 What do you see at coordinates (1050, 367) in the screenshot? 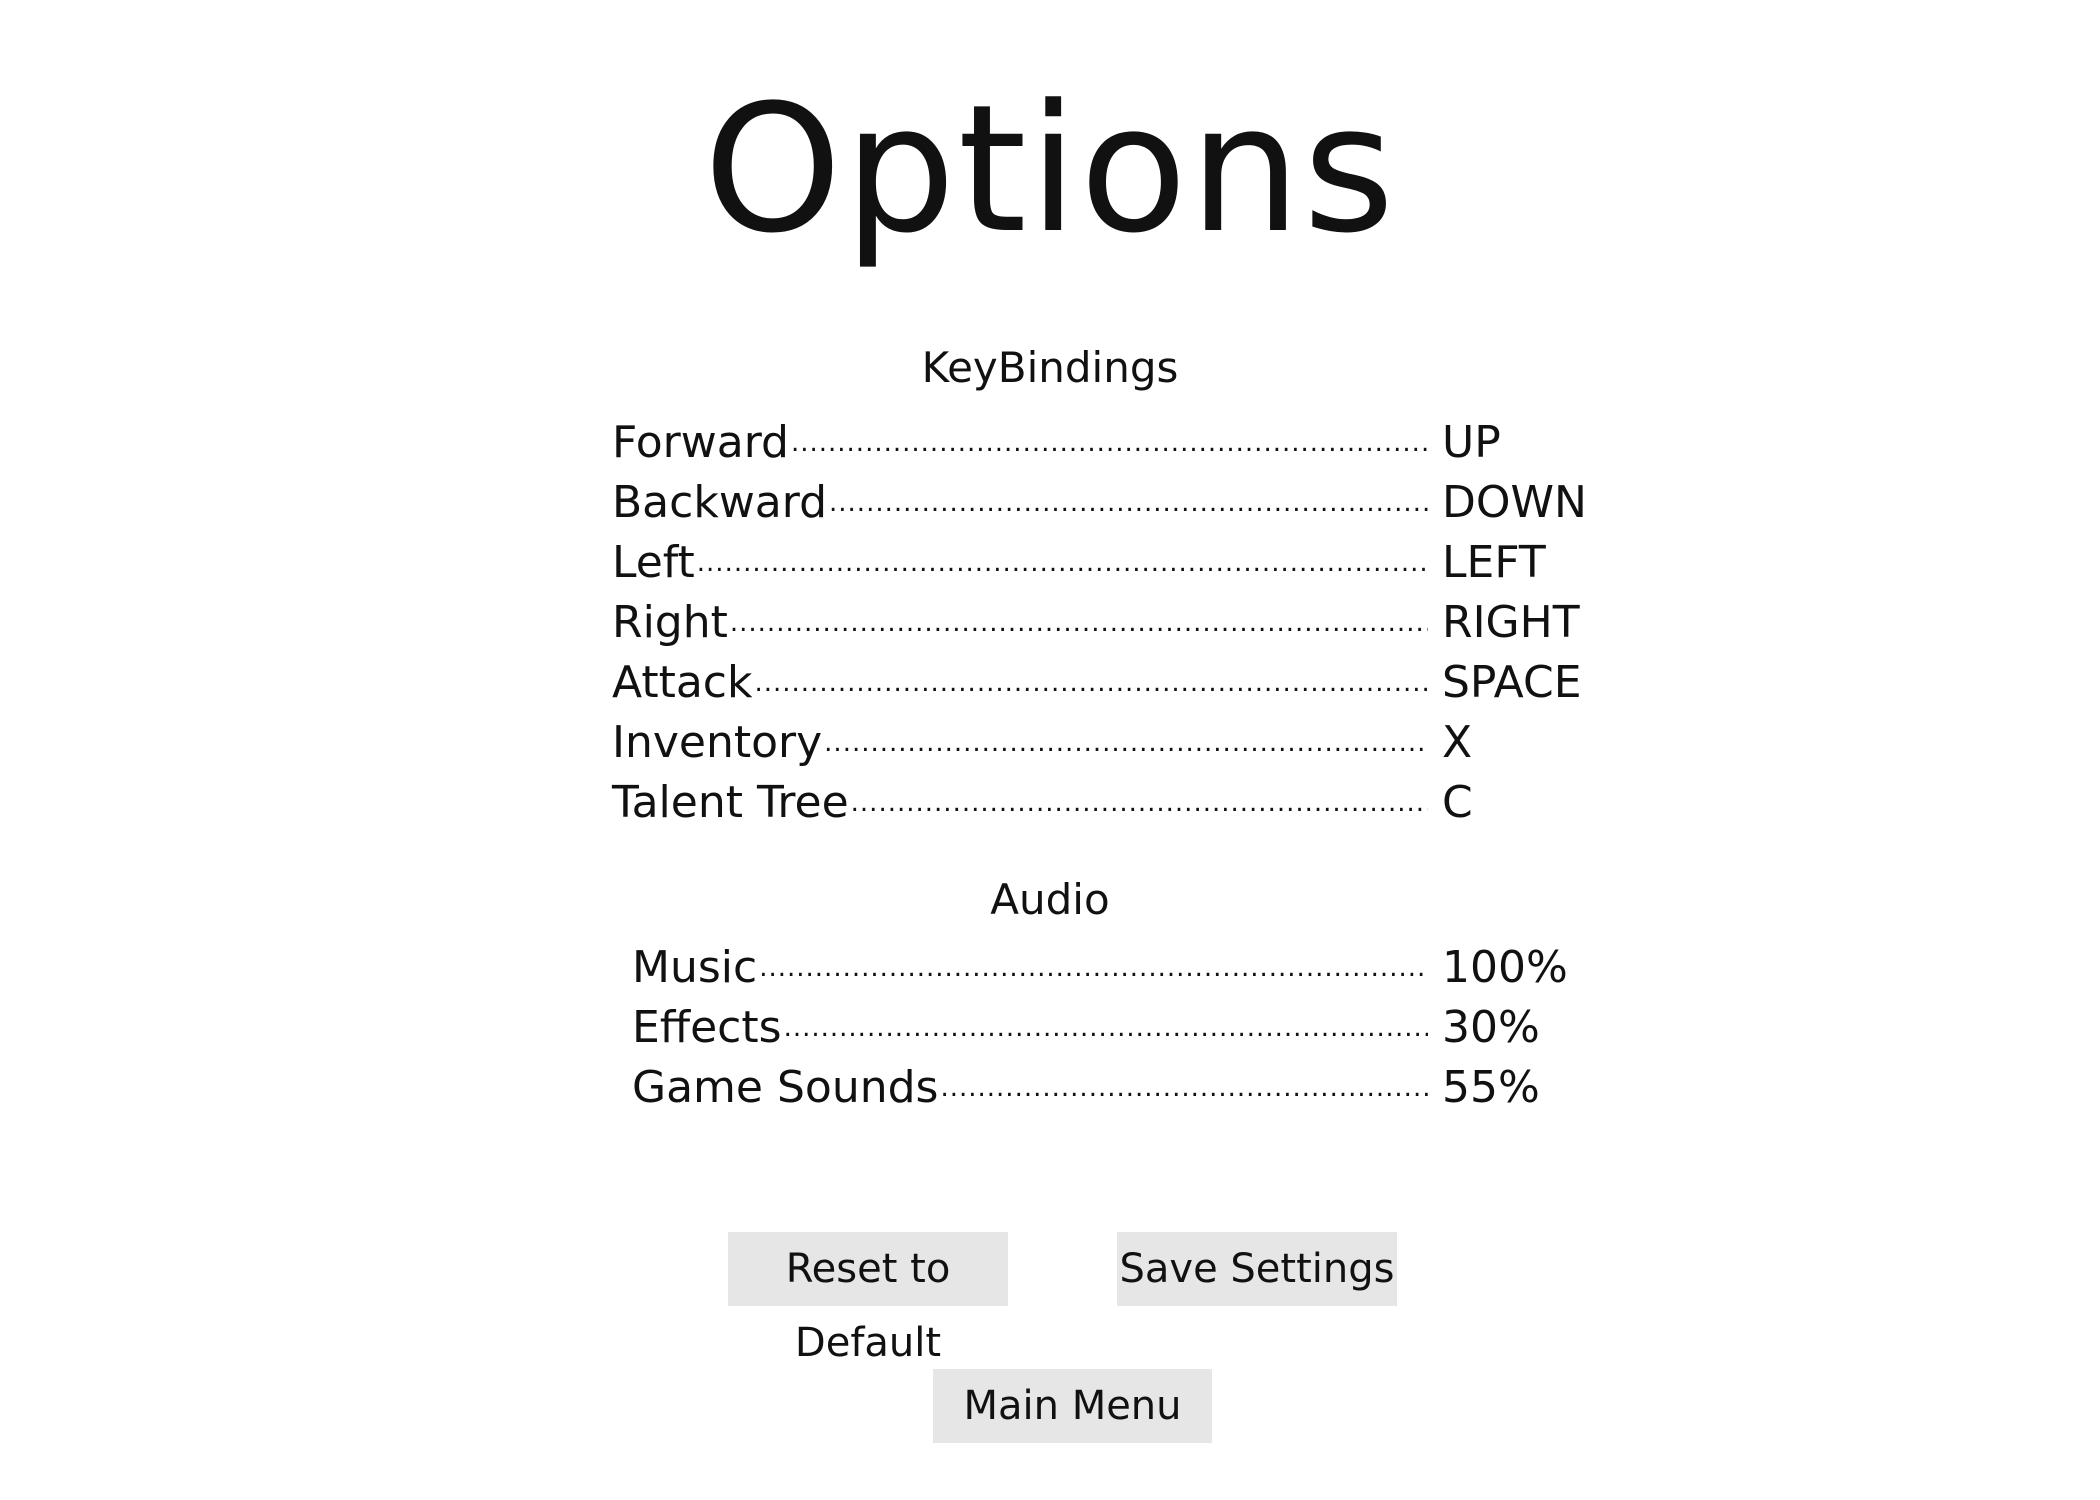
I see `keybindings-heading: KeyBindings` at bounding box center [1050, 367].